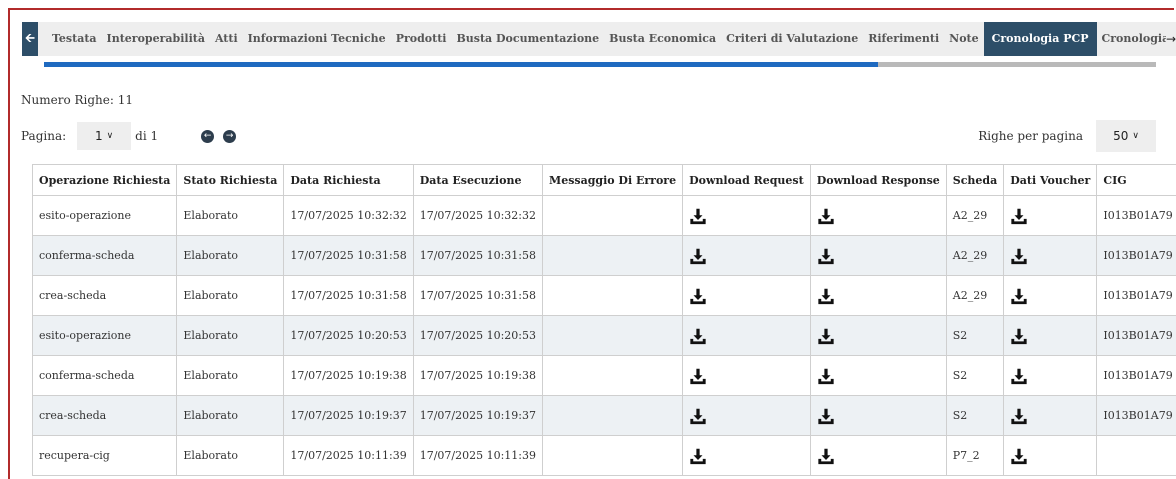 The width and height of the screenshot is (1176, 479). I want to click on tab-cronologia-pcp: Cronologia PCP, so click(1040, 39).